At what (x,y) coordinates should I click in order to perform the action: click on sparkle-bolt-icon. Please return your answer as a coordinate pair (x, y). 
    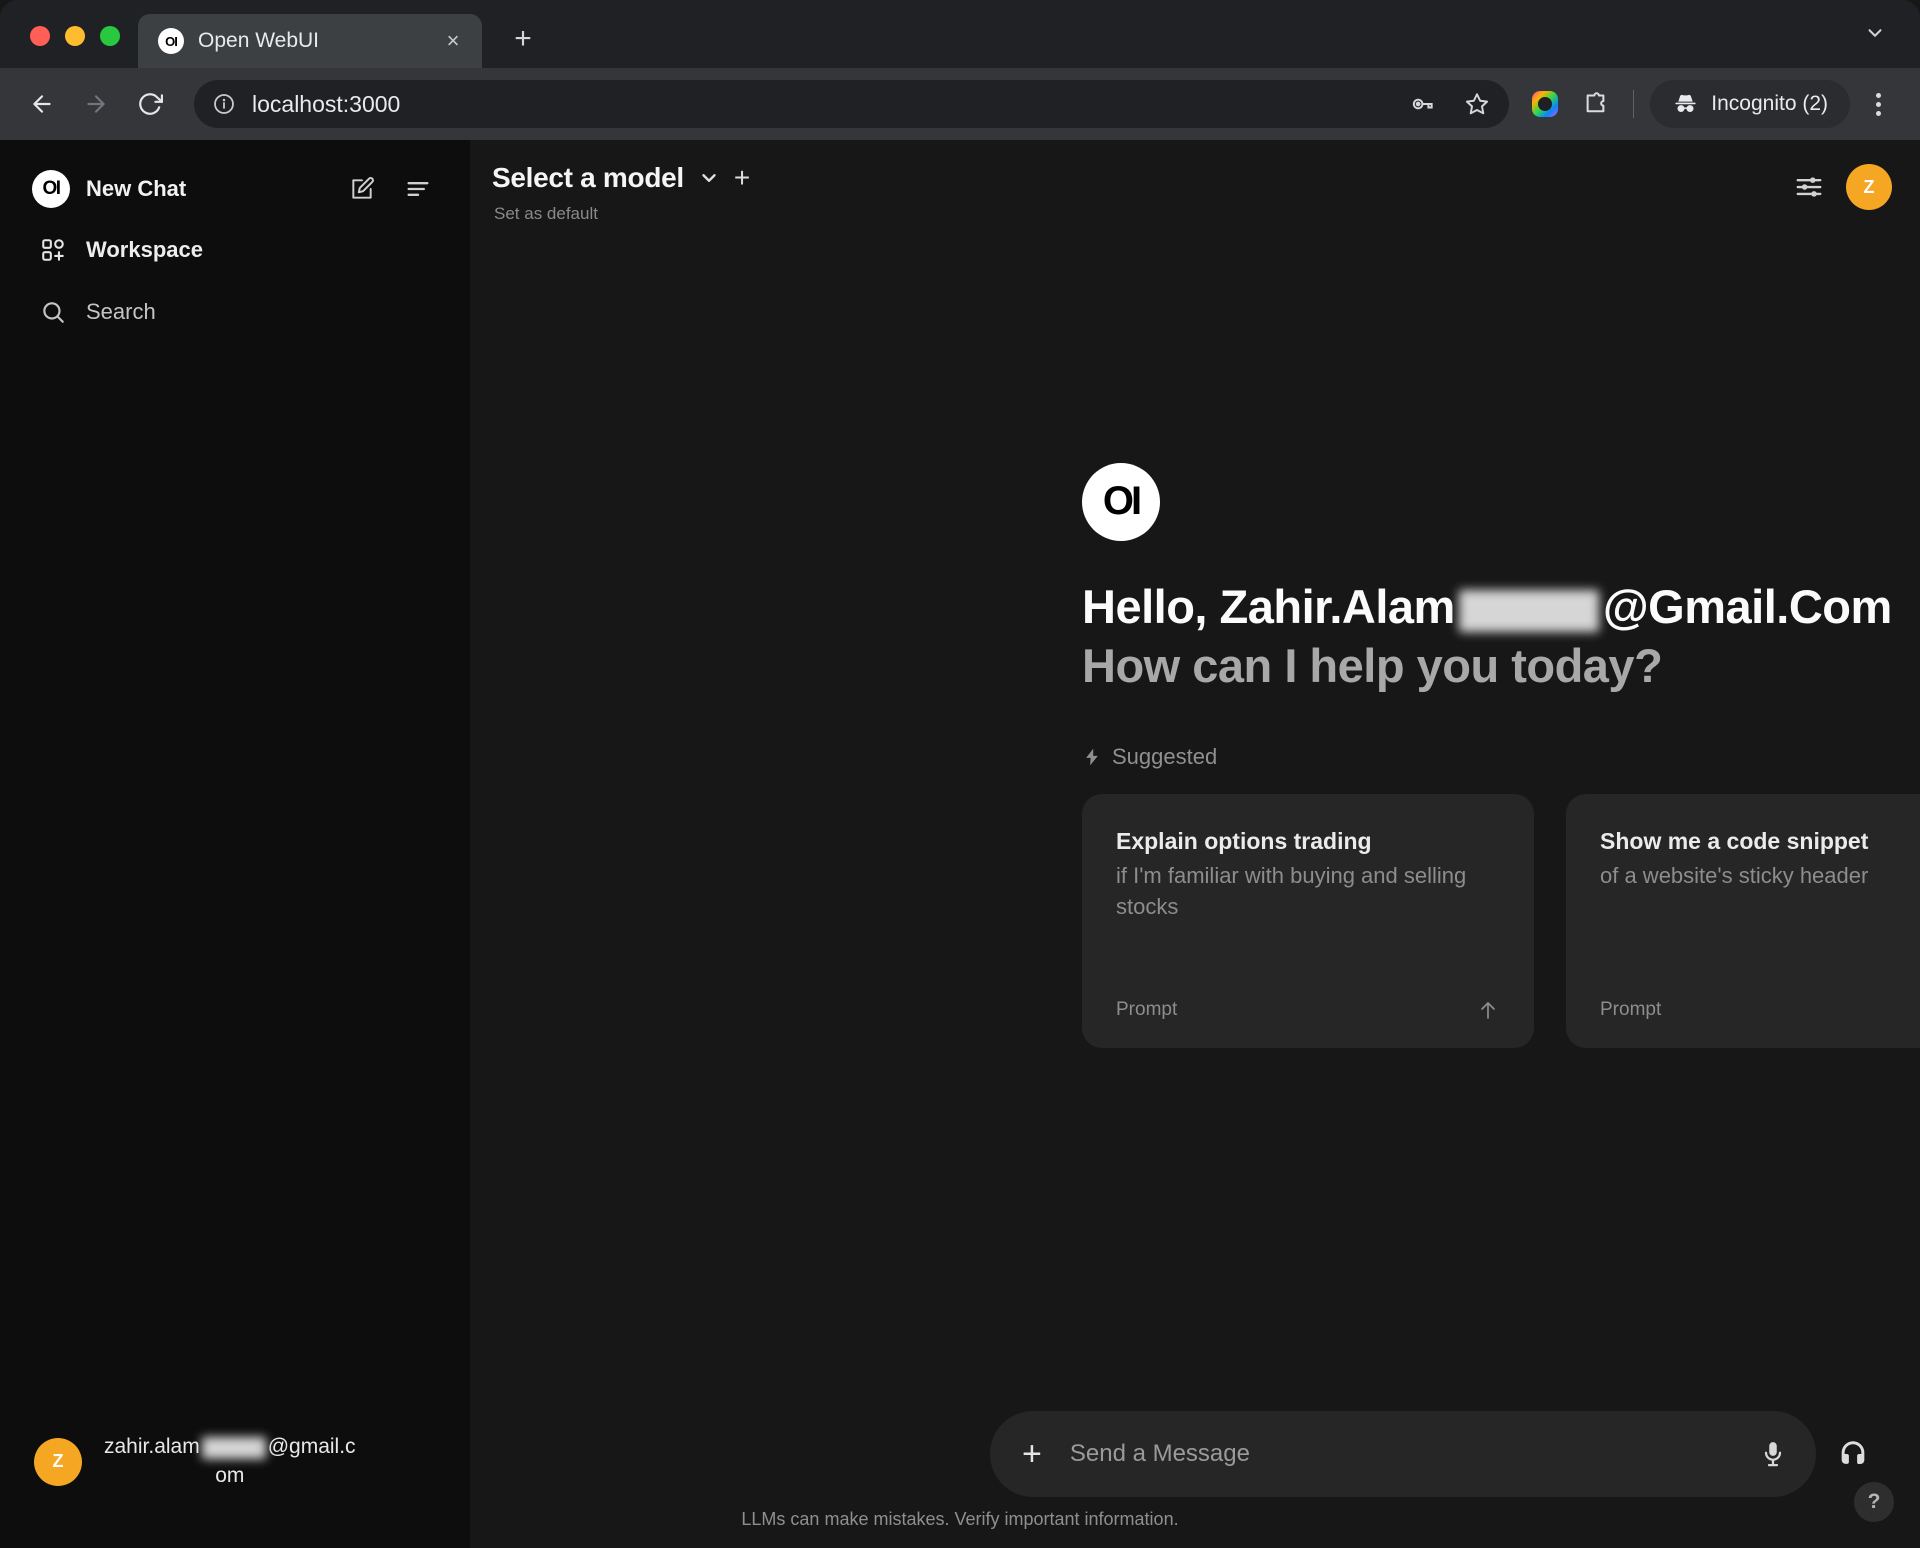
    Looking at the image, I should click on (1092, 757).